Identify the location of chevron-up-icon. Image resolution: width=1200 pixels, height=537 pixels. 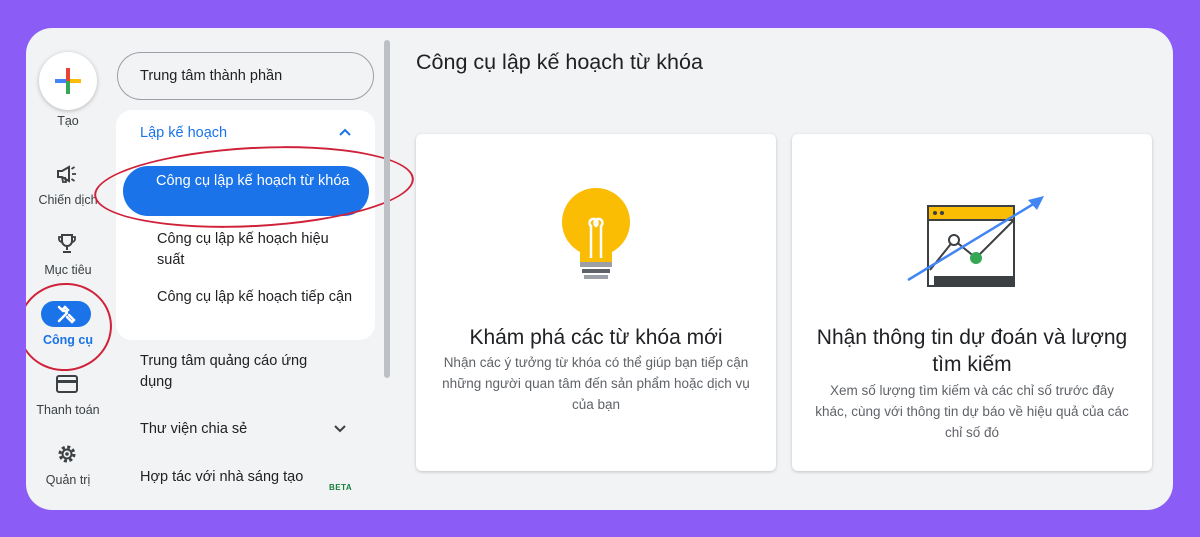
(345, 132).